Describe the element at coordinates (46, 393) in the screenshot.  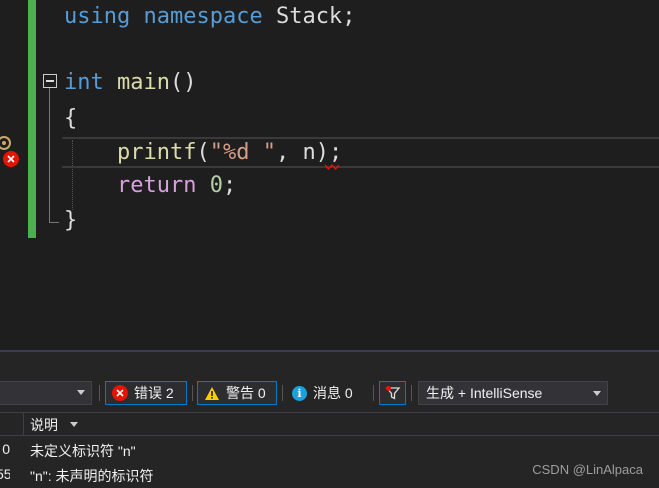
I see `scope-dropdown` at that location.